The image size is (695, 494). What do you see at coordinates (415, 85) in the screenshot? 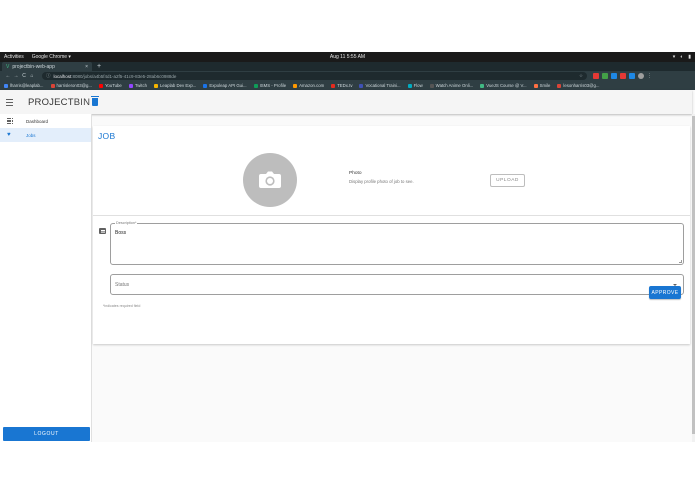
I see `bookmark: Flow` at bounding box center [415, 85].